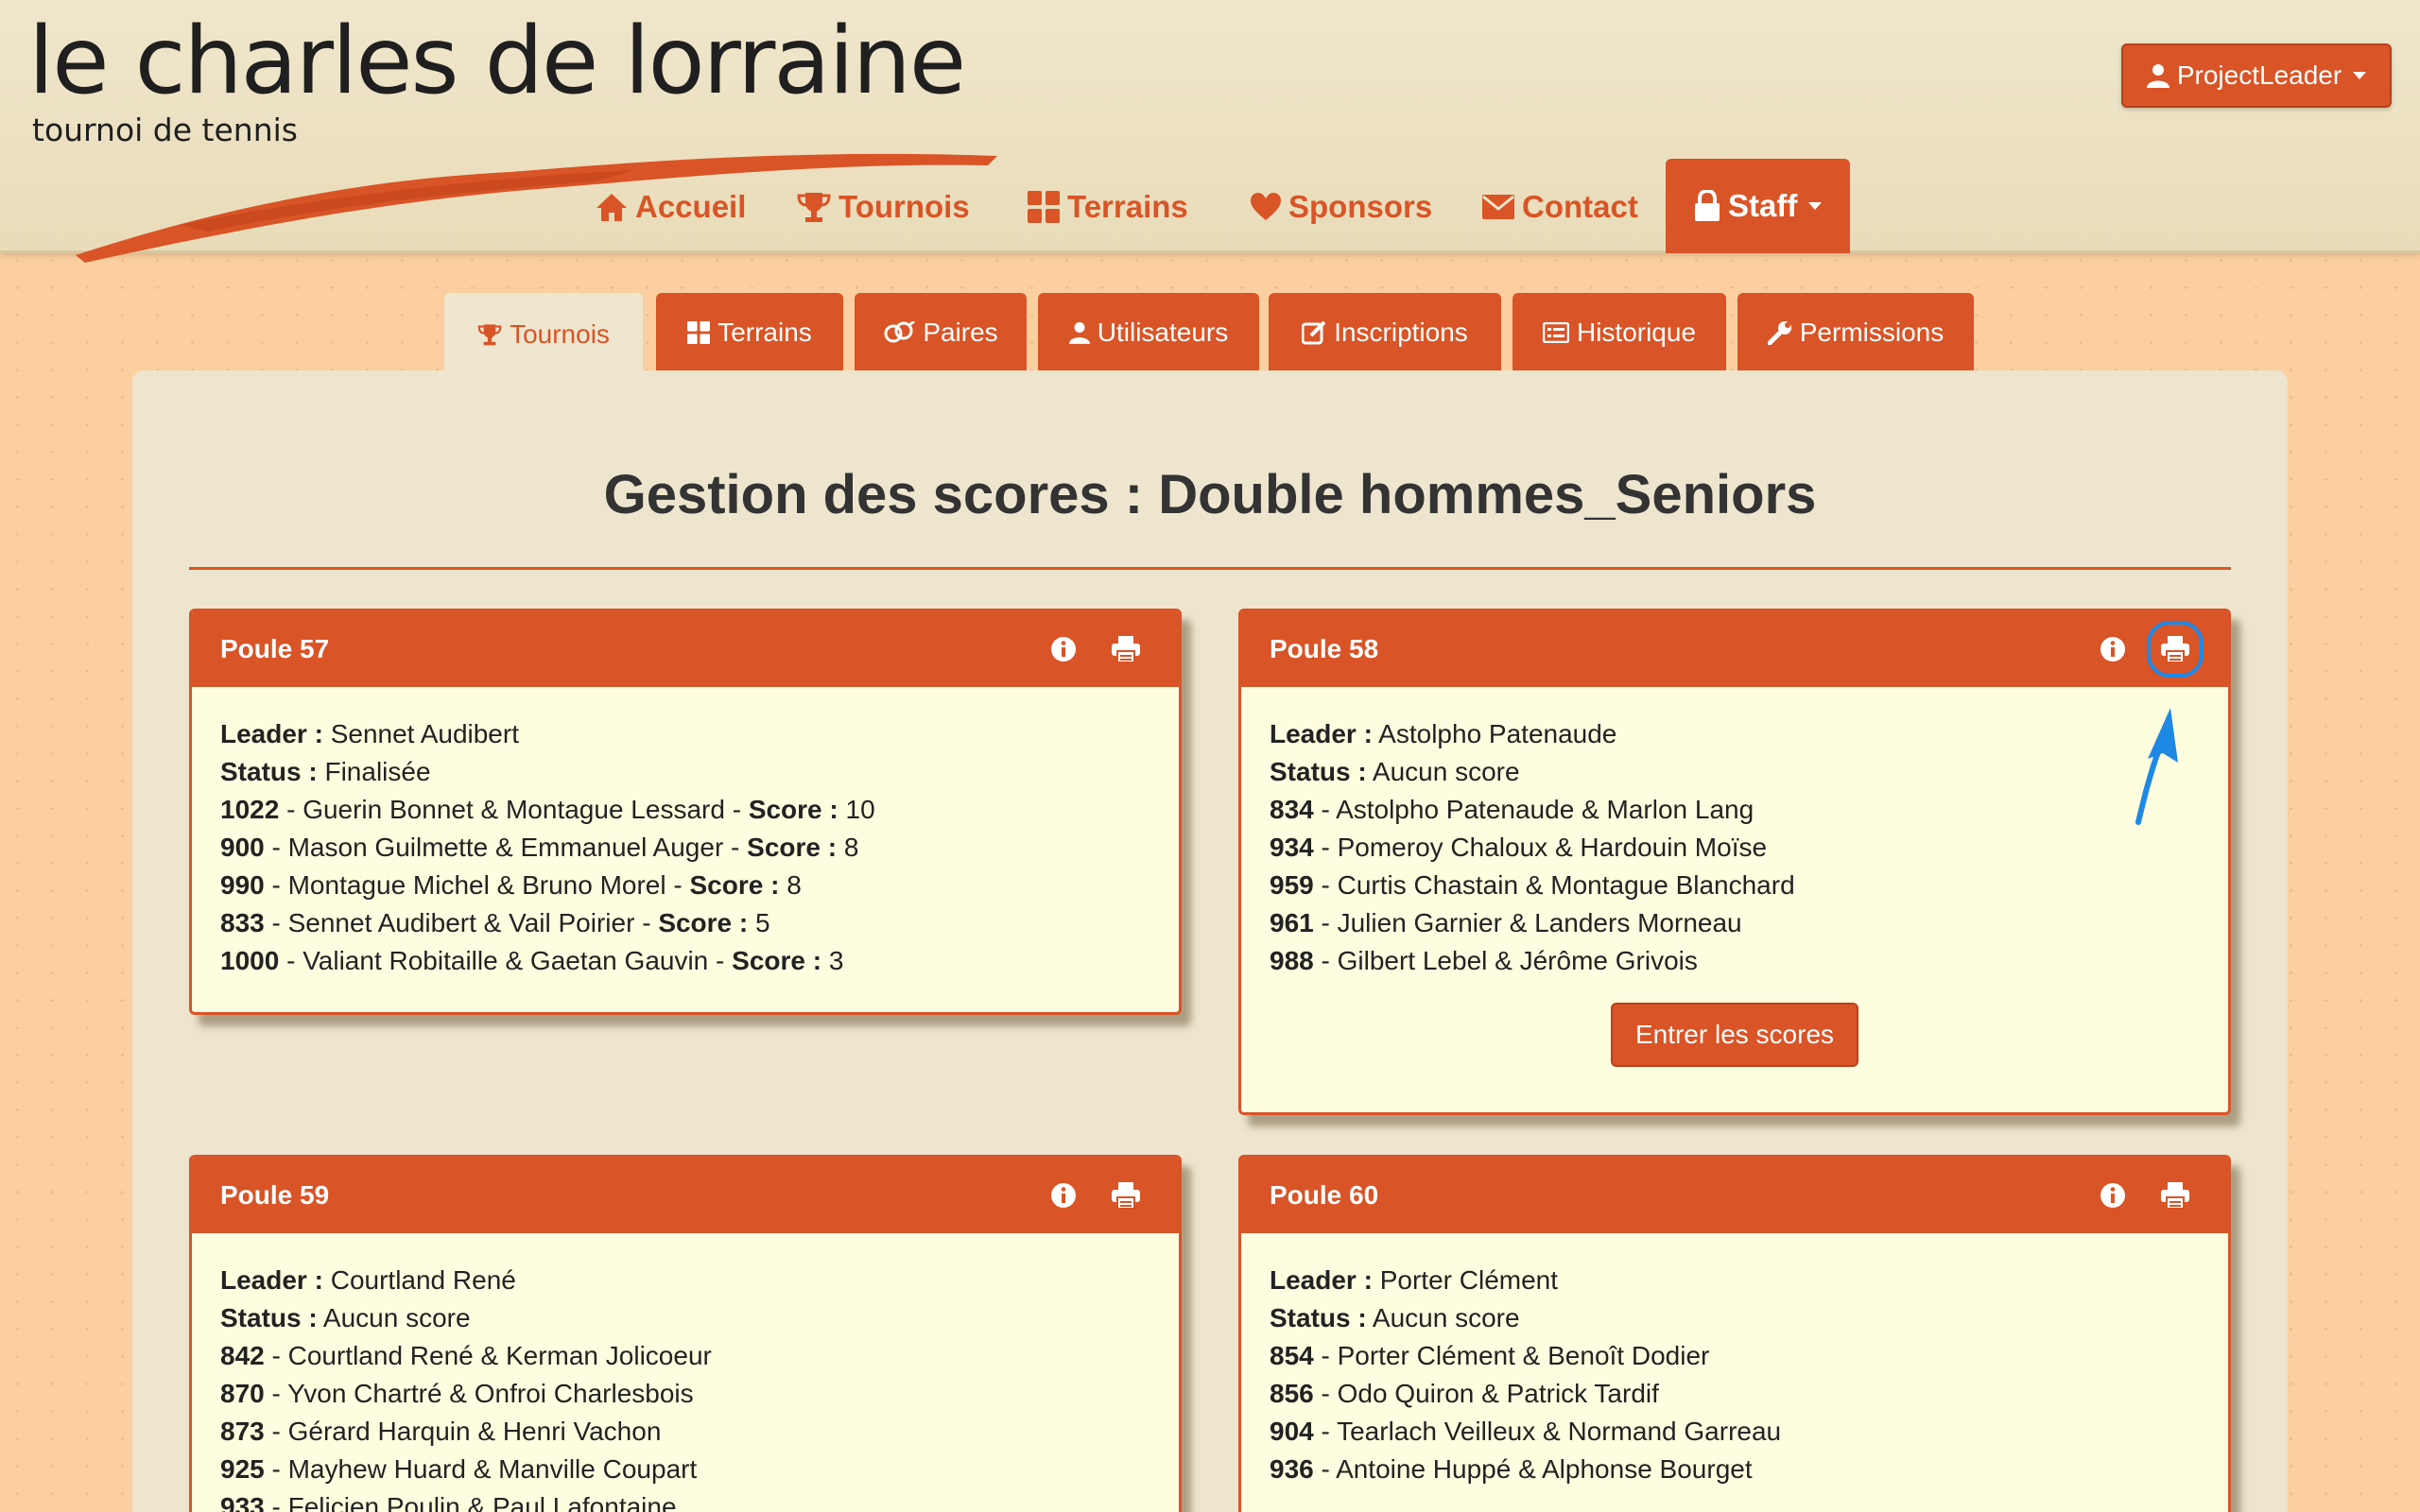  Describe the element at coordinates (490, 1393) in the screenshot. I see `pair-players: Yvon Chartré & Onfroi Charlesbois` at that location.